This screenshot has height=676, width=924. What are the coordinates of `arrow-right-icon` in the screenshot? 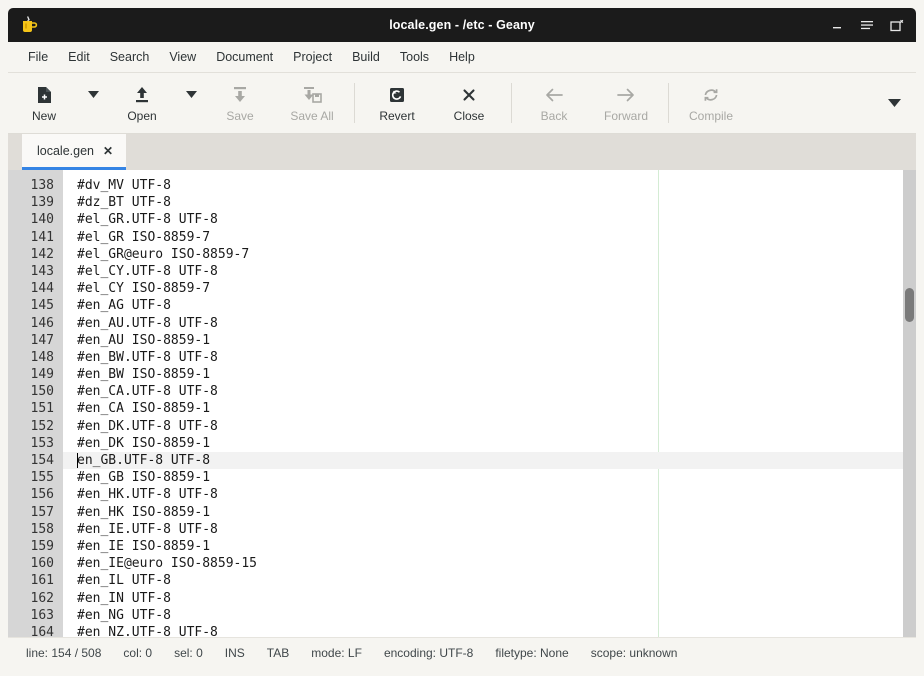 It's located at (626, 95).